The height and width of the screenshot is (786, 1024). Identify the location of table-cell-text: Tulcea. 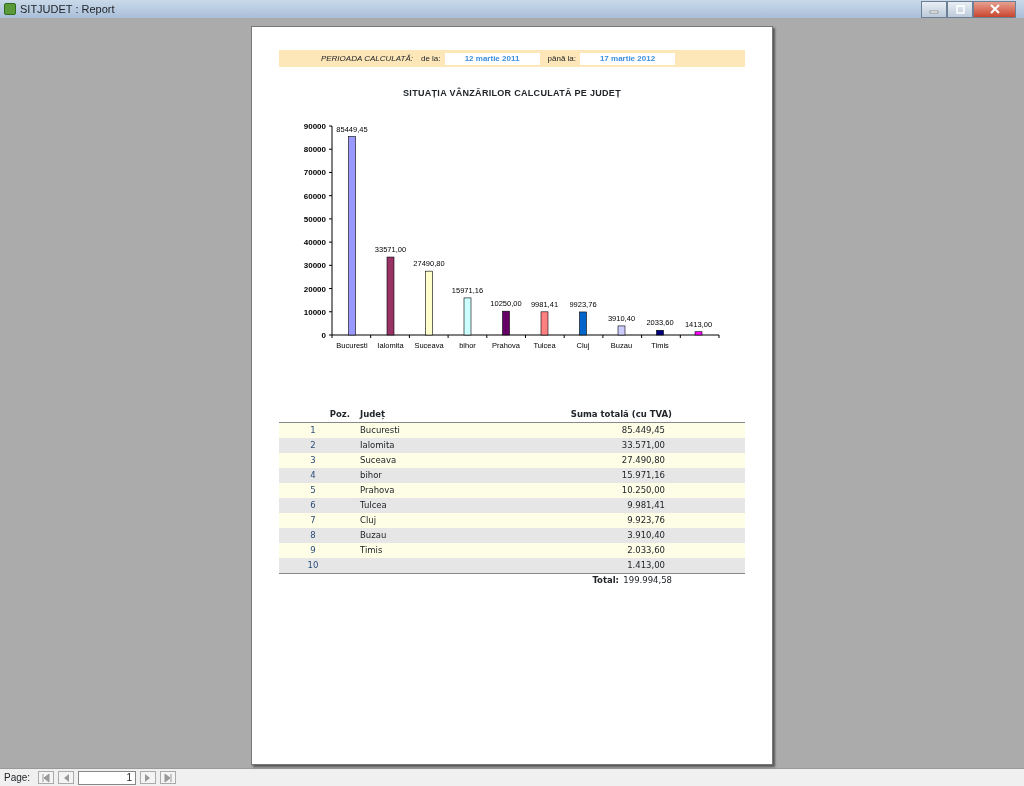
(373, 505).